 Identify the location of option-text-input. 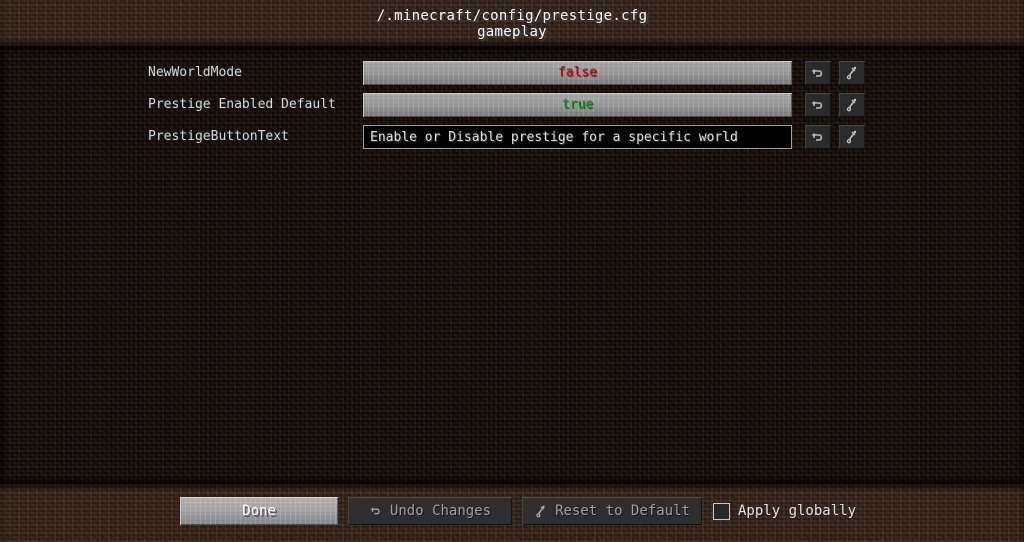
(577, 137).